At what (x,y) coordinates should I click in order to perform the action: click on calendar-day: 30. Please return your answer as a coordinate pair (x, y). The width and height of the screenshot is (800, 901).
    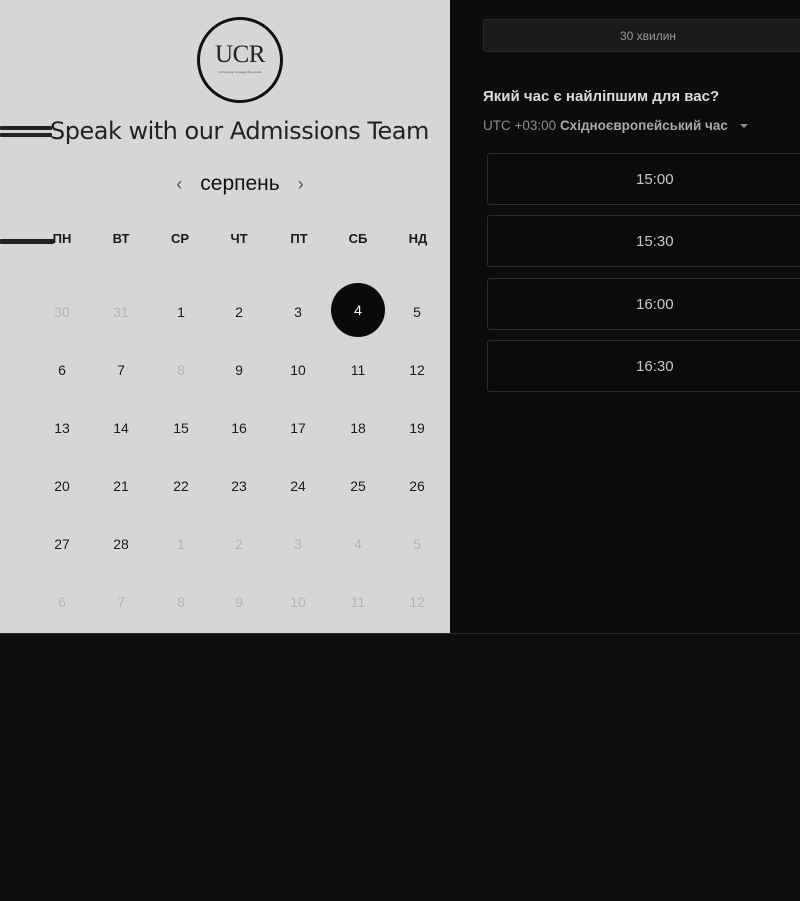
    Looking at the image, I should click on (62, 312).